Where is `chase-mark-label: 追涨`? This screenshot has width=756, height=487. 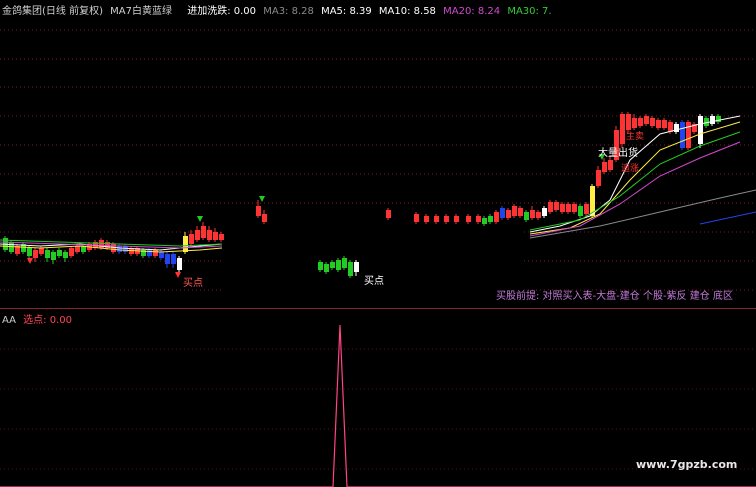 chase-mark-label: 追涨 is located at coordinates (630, 169).